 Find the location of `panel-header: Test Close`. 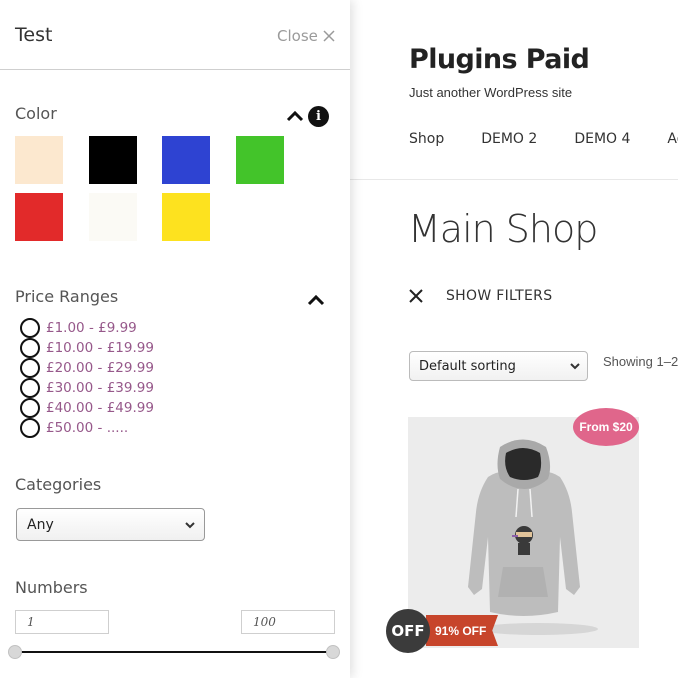

panel-header: Test Close is located at coordinates (175, 35).